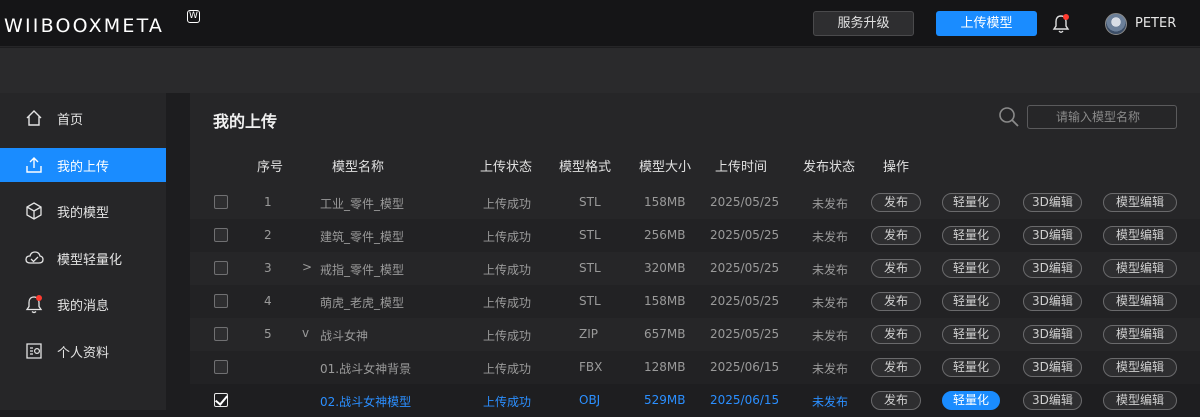 The image size is (1200, 417). Describe the element at coordinates (70, 120) in the screenshot. I see `sidebar-item-label: 首页` at that location.